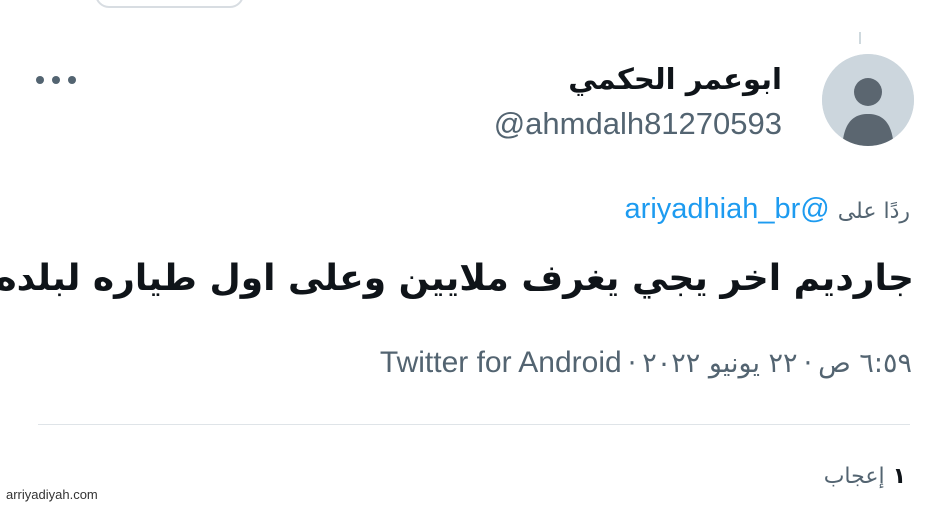  What do you see at coordinates (873, 211) in the screenshot?
I see `reply-prefix-label: ردًا على` at bounding box center [873, 211].